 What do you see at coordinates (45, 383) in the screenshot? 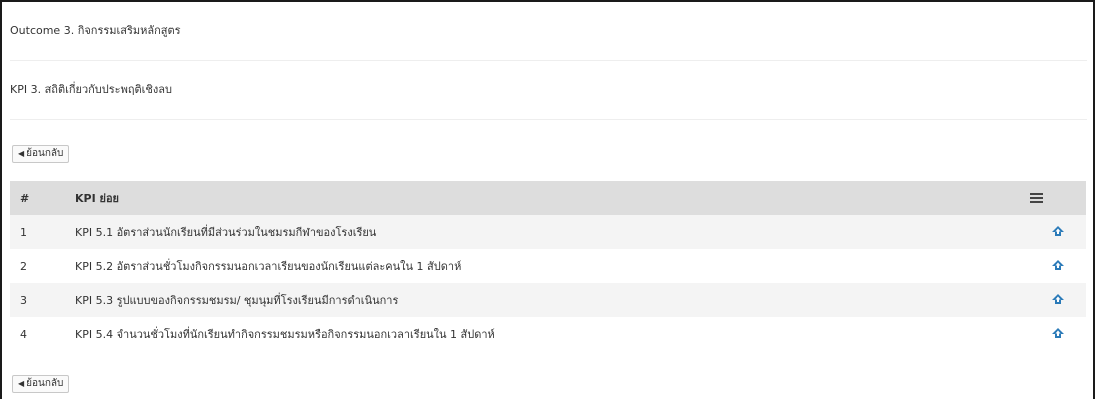
I see `back-button-label: ย้อนกลับ` at bounding box center [45, 383].